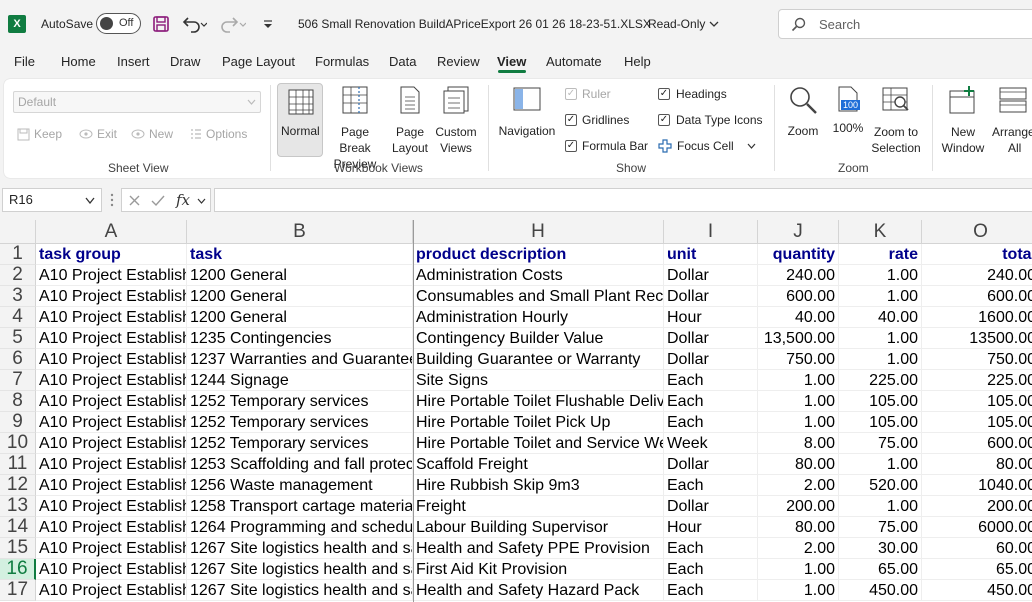 The image size is (1032, 602). Describe the element at coordinates (402, 61) in the screenshot. I see `tab-data: Data` at that location.